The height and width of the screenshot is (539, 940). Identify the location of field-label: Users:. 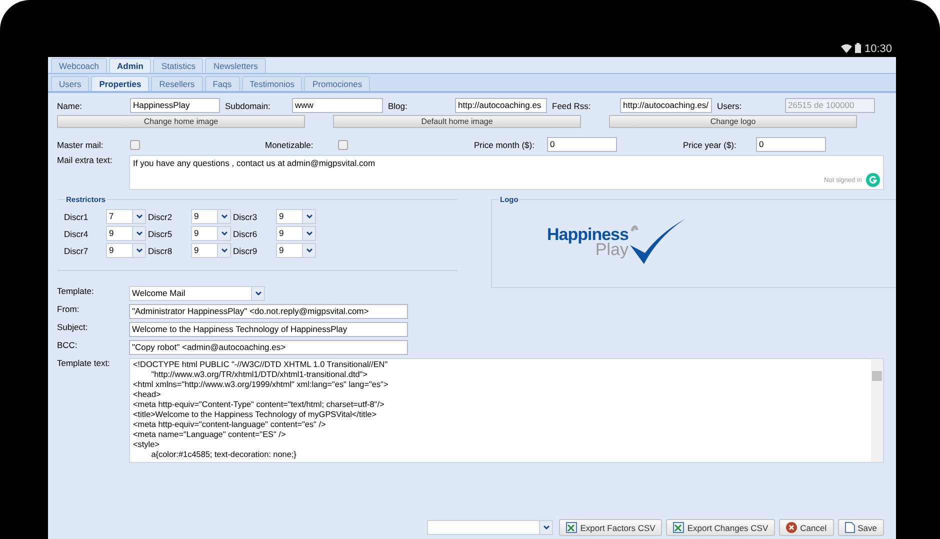
(729, 105).